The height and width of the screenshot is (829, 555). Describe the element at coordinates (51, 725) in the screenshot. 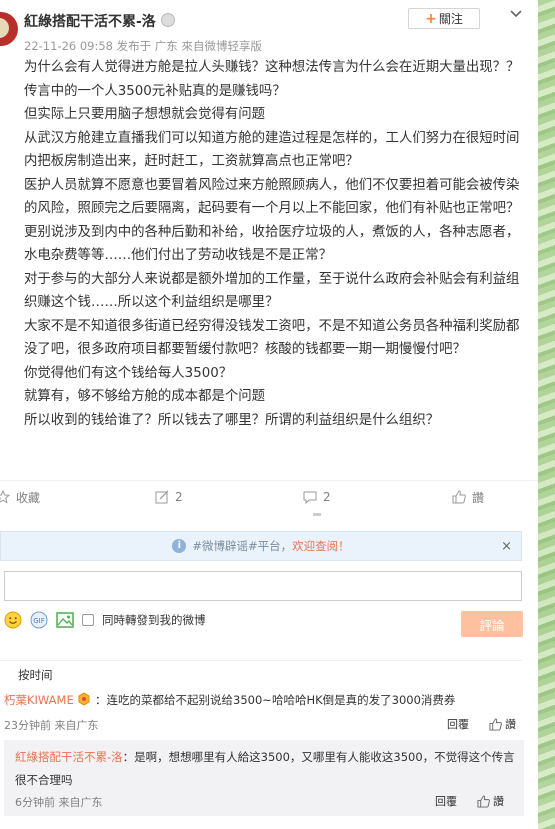

I see `comment-meta: 23分钟前 来自广东` at that location.